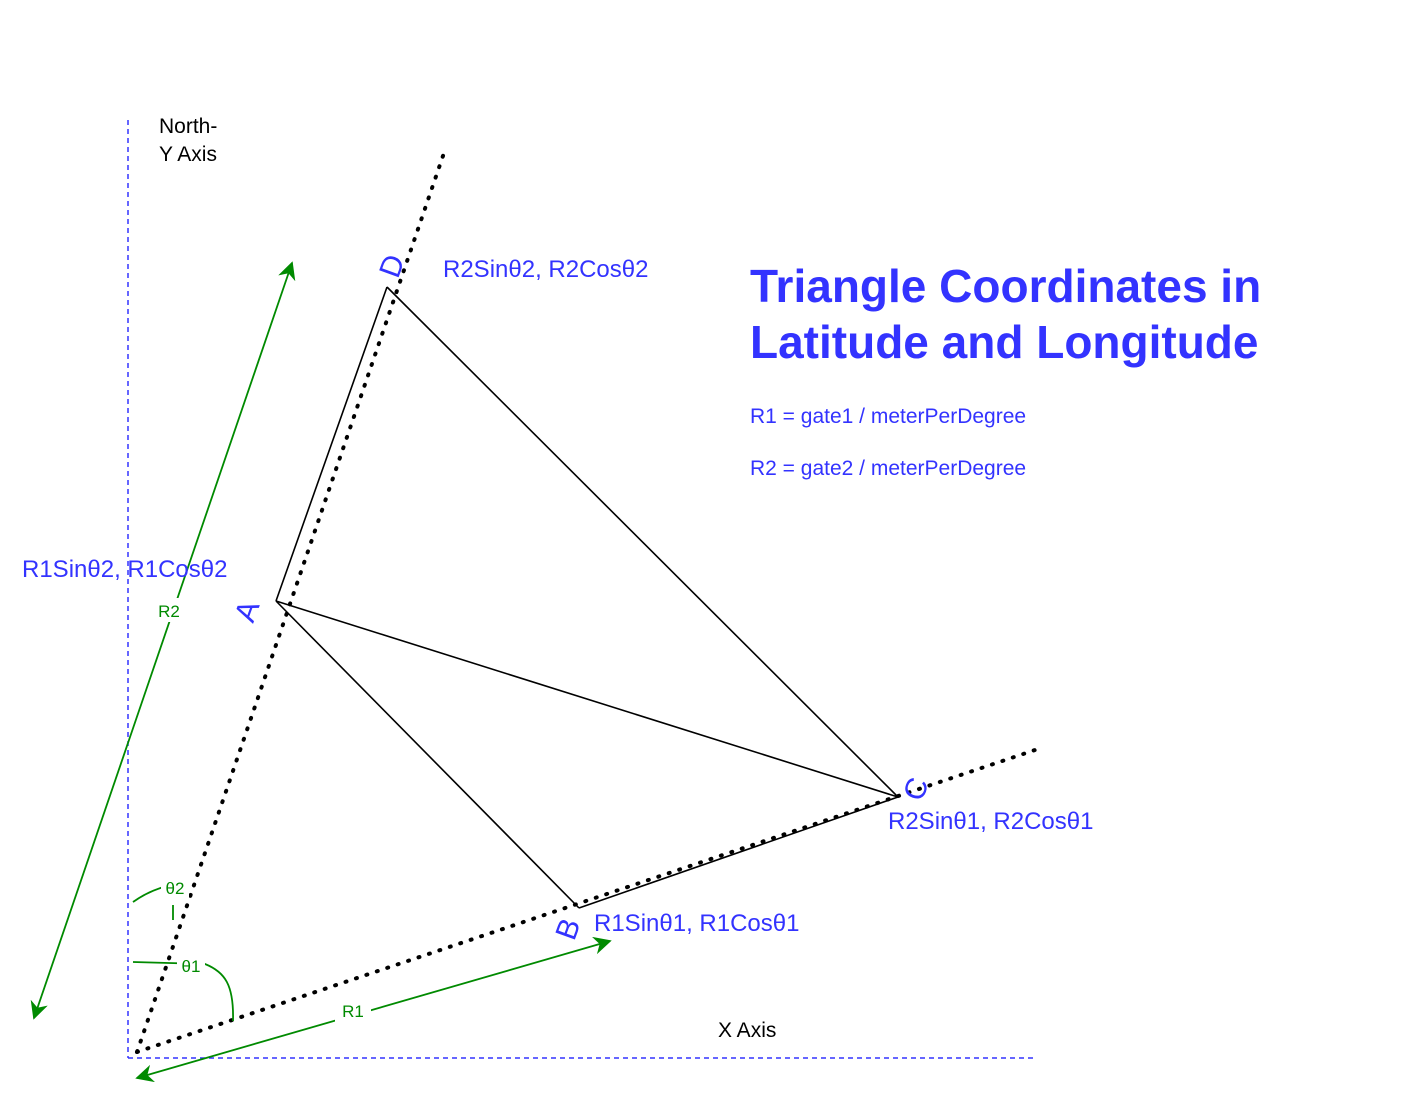 Image resolution: width=1407 pixels, height=1114 pixels. Describe the element at coordinates (175, 888) in the screenshot. I see `theta2-label: θ2` at that location.